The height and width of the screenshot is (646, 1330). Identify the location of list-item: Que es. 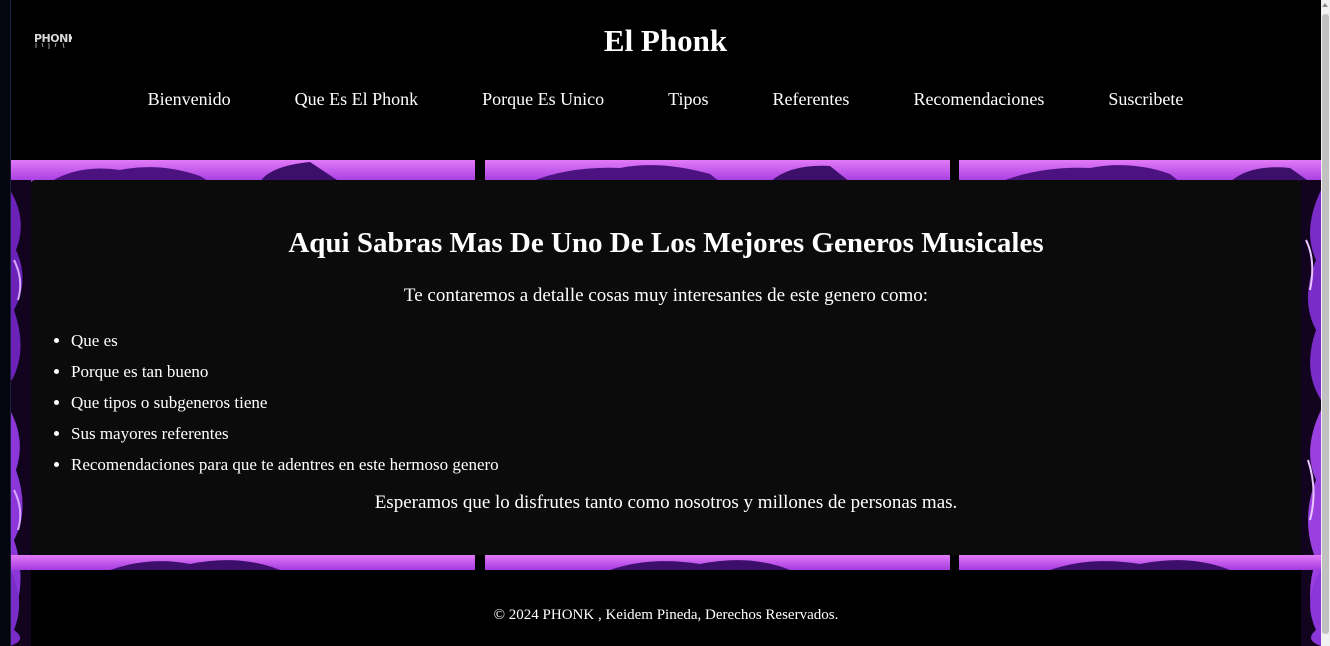
(285, 340).